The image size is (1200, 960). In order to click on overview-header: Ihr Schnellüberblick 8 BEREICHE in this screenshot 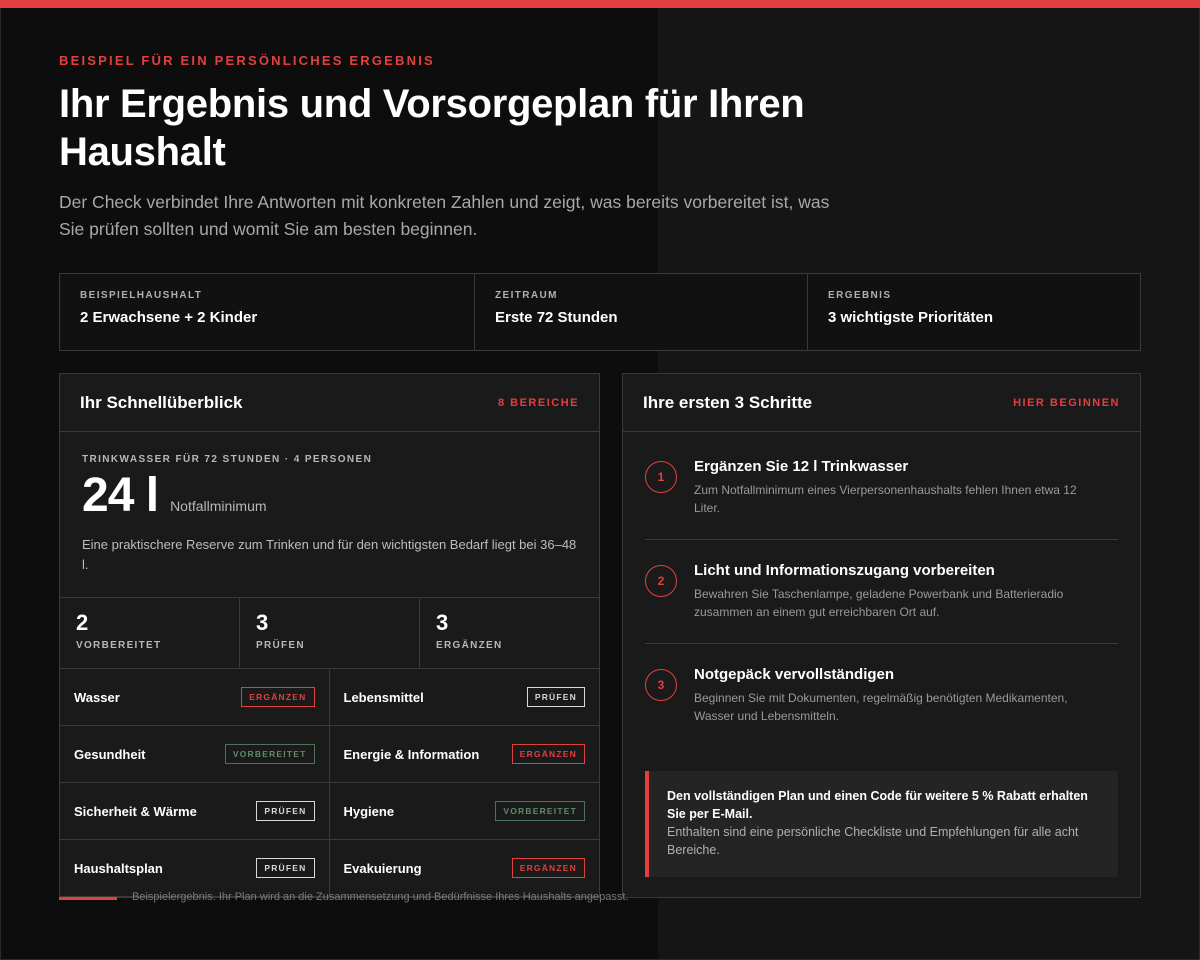, I will do `click(329, 403)`.